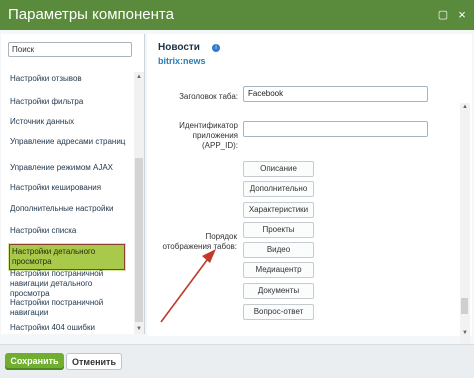 This screenshot has width=474, height=378. What do you see at coordinates (94, 361) in the screenshot?
I see `cancel-button: Отменить` at bounding box center [94, 361].